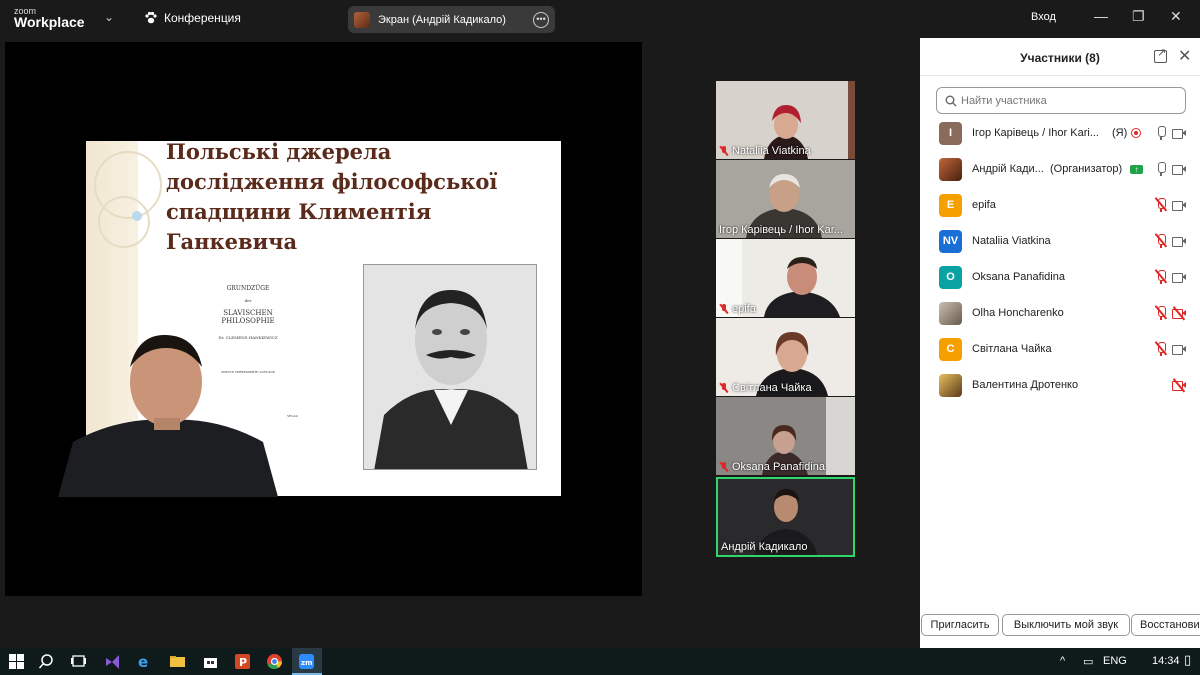  I want to click on participant-role: (Организатор), so click(1086, 169).